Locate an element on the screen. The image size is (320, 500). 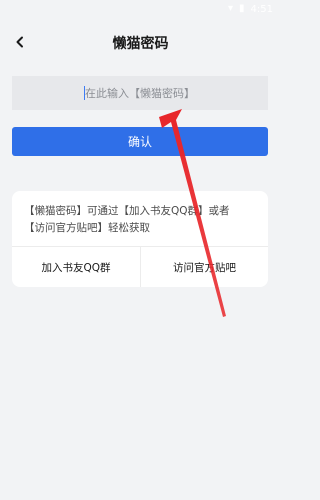
battery-icon: ▮ is located at coordinates (242, 8).